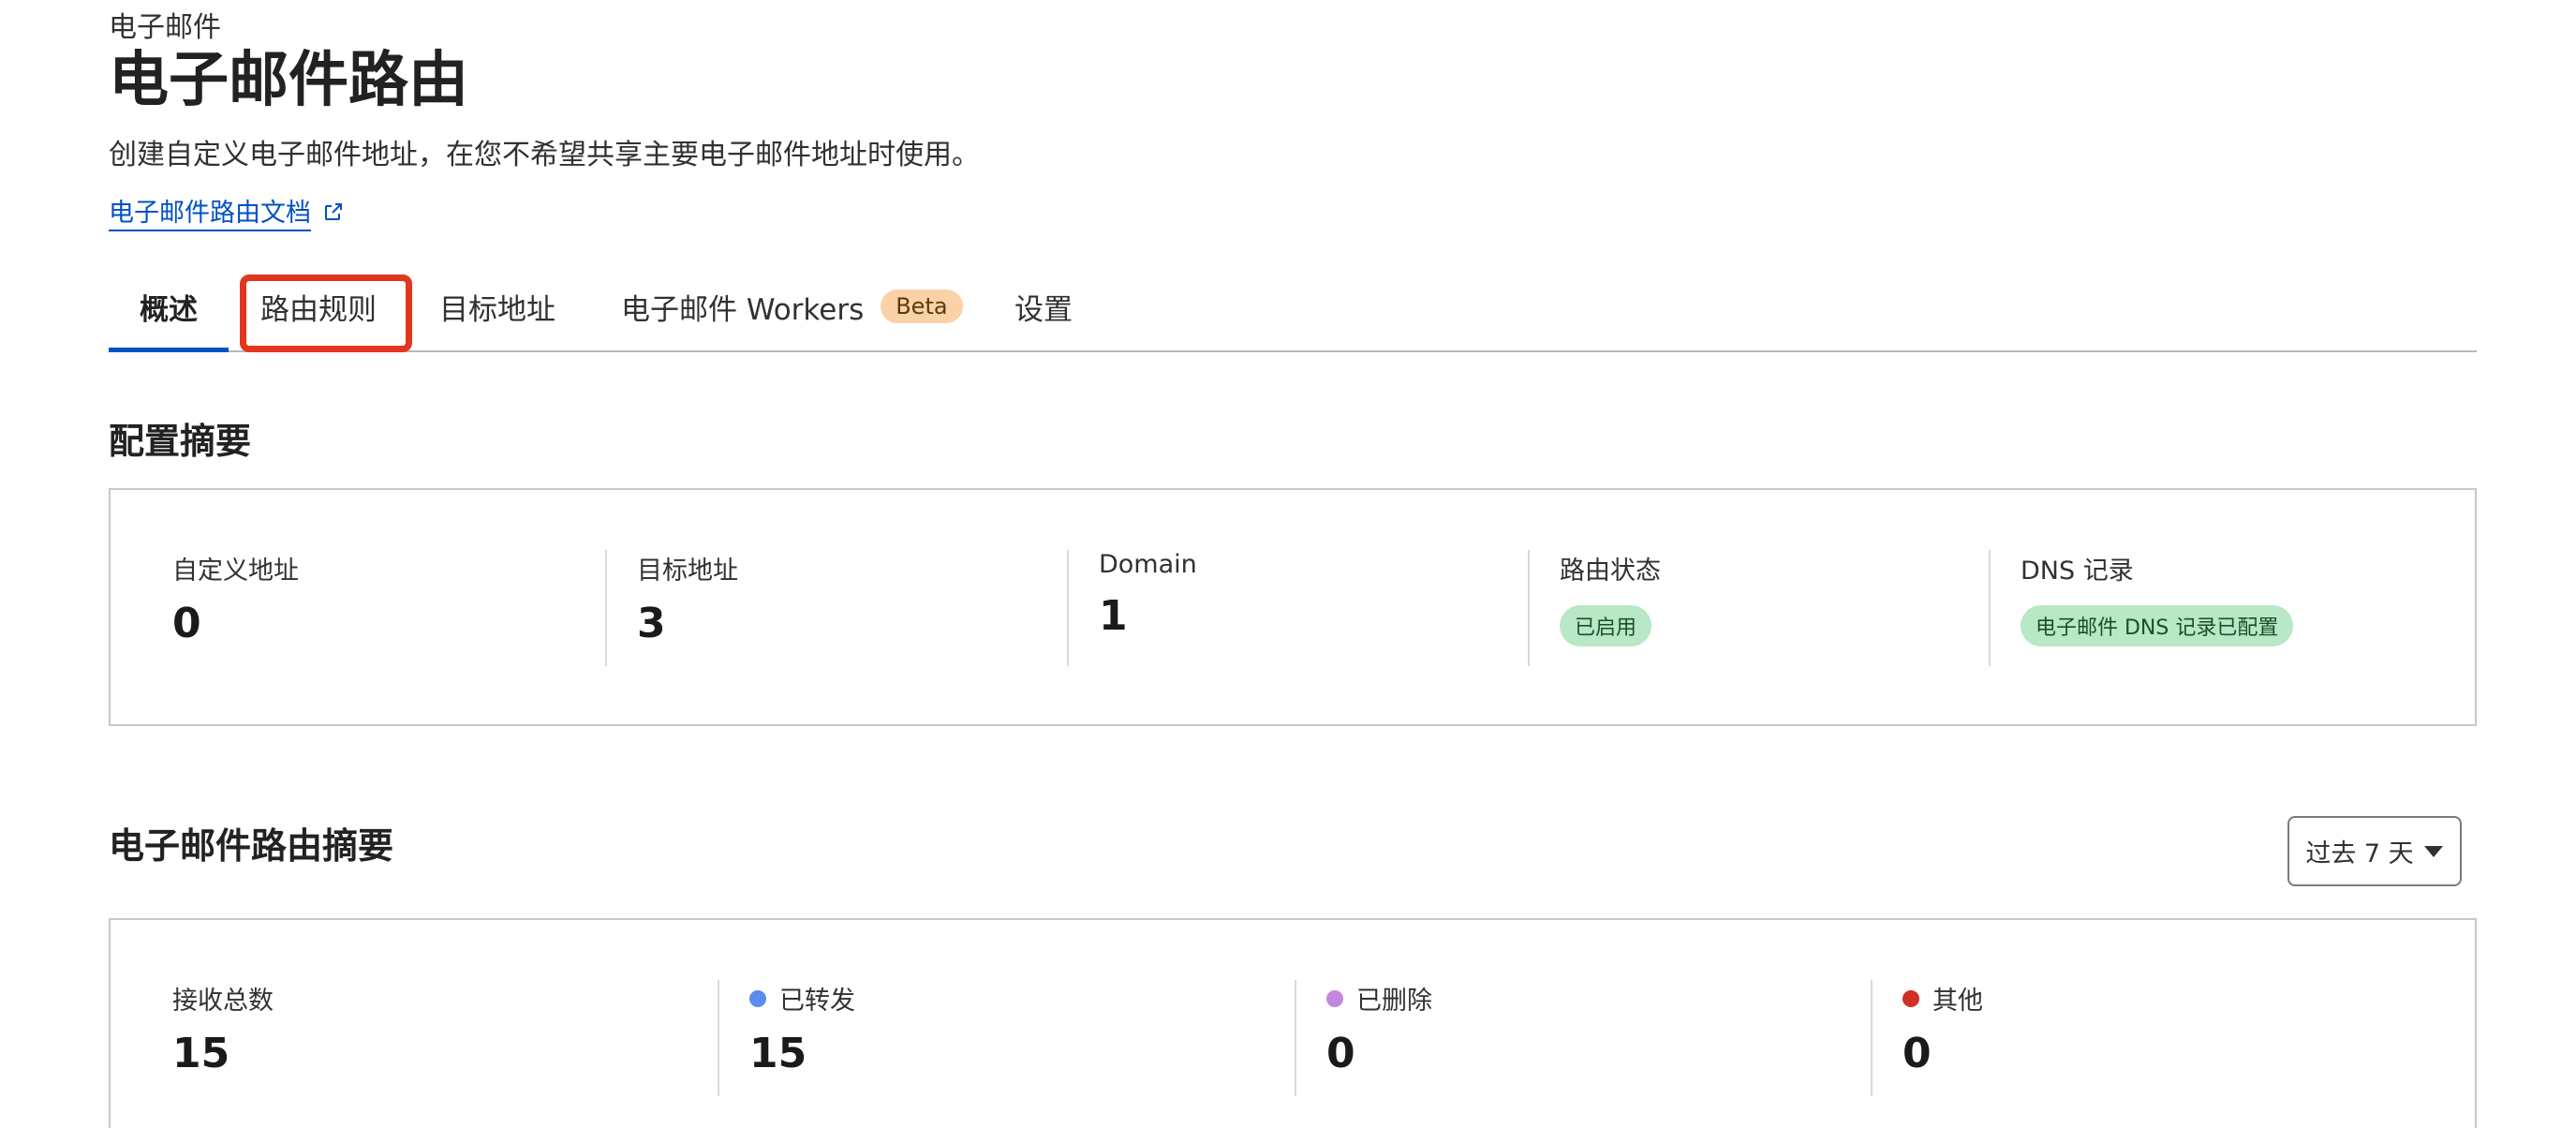  What do you see at coordinates (180, 441) in the screenshot?
I see `config-summary-title: 配置摘要` at bounding box center [180, 441].